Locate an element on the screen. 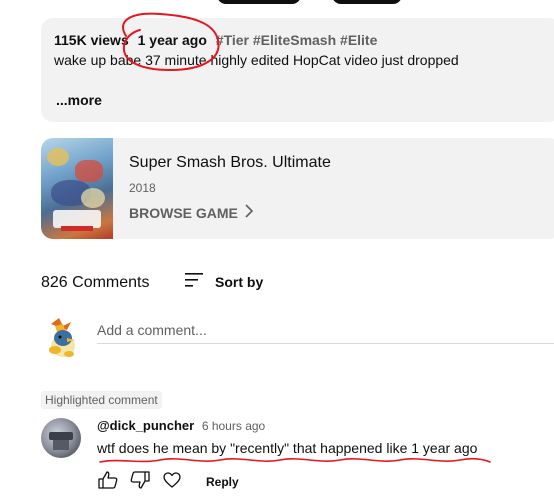 The height and width of the screenshot is (498, 554). like-comment-button is located at coordinates (108, 482).